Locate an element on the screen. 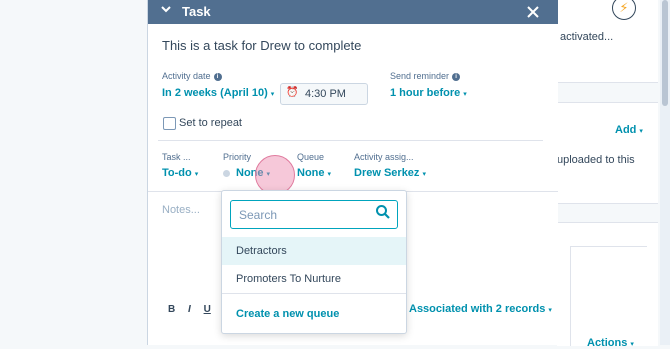  time-input: ⏰ 4:30 PM is located at coordinates (324, 94).